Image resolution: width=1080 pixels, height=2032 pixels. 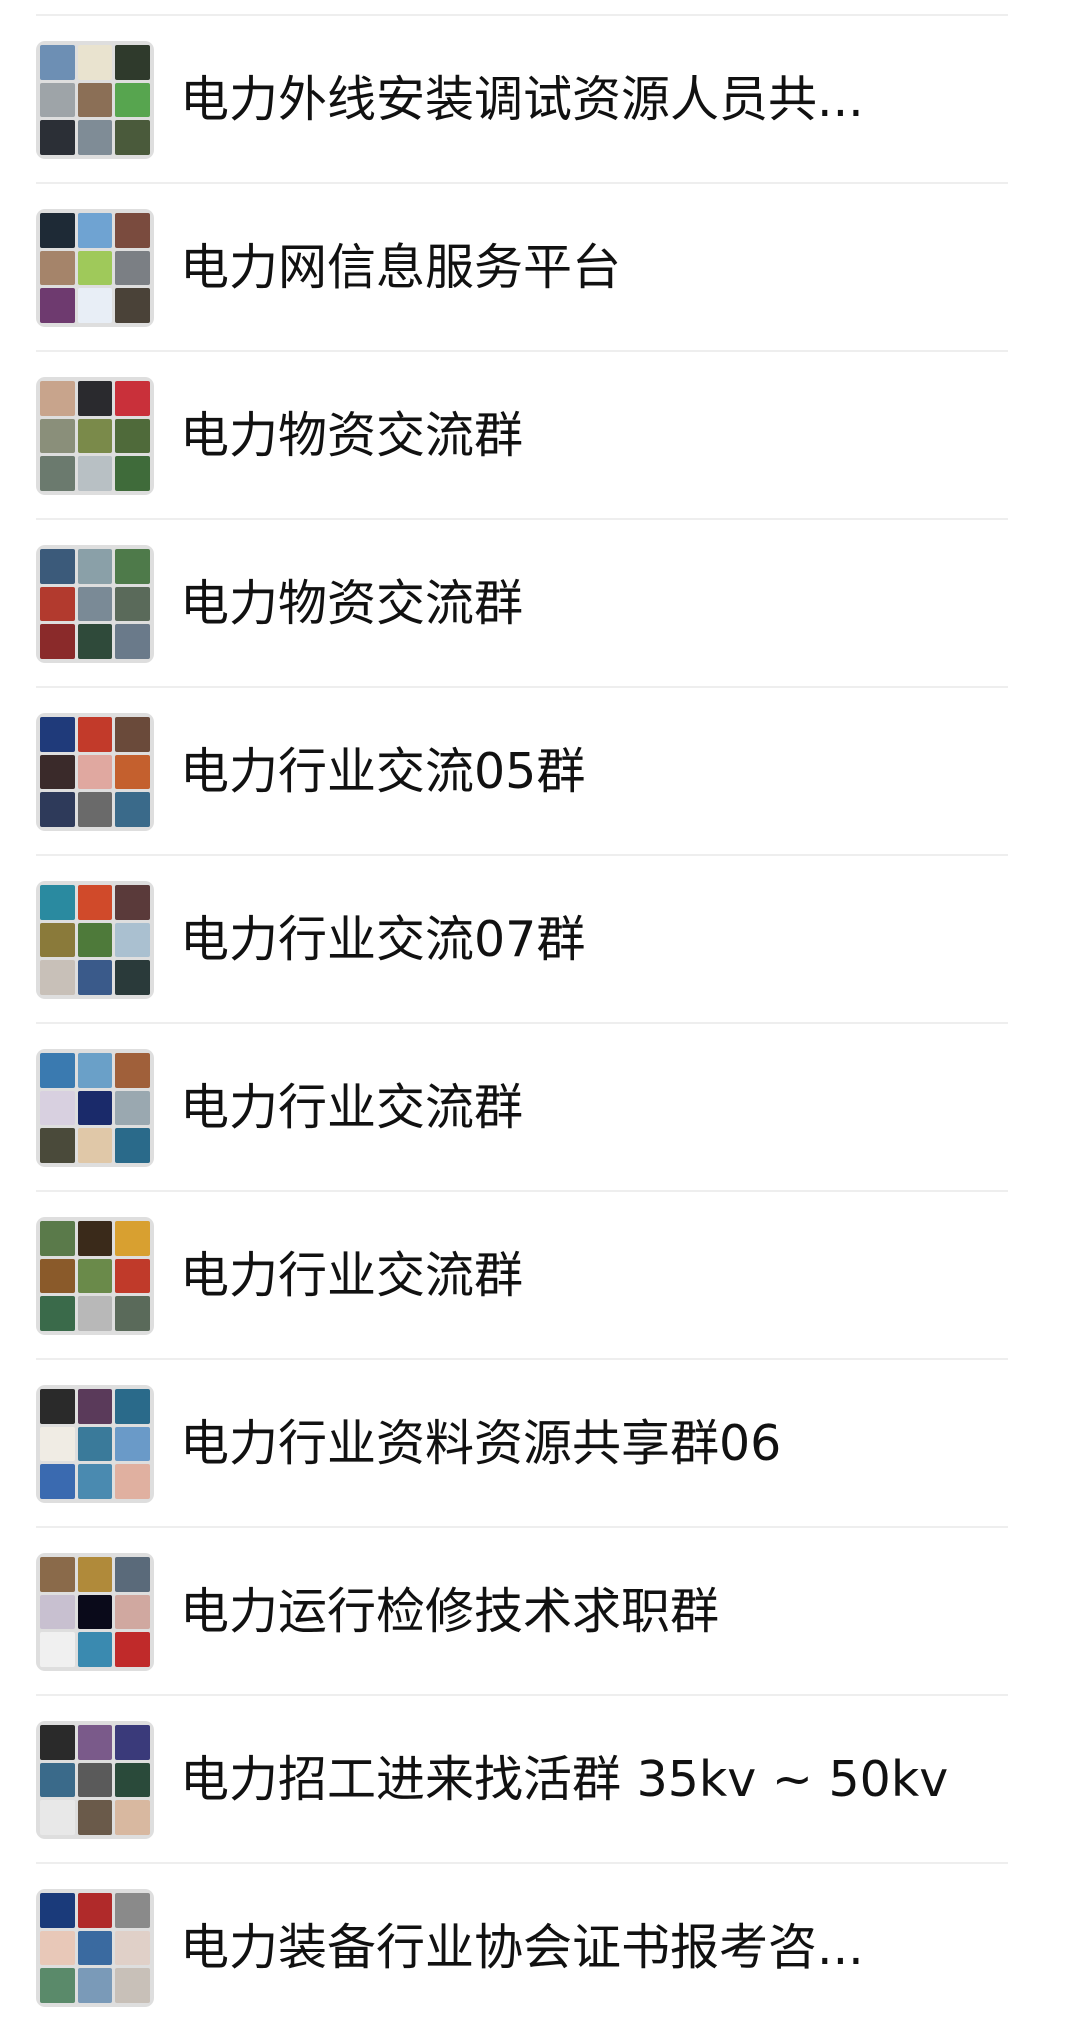 What do you see at coordinates (383, 771) in the screenshot?
I see `group-name: 电力行业交流05群` at bounding box center [383, 771].